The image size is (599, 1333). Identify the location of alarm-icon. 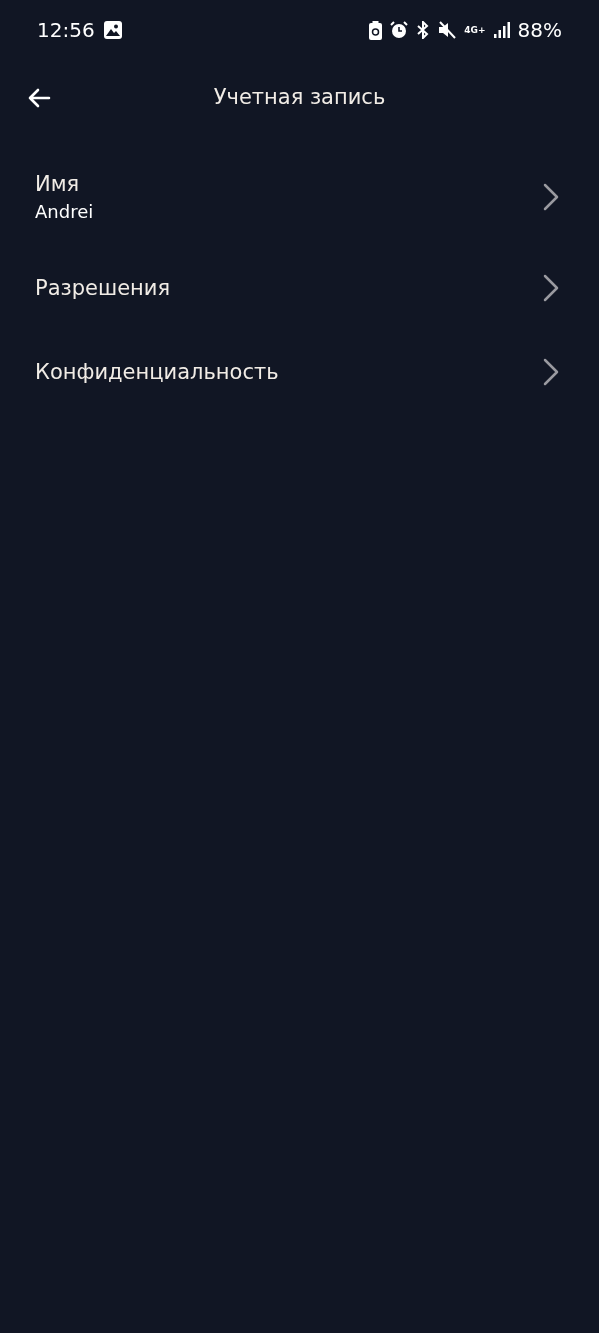
(399, 30).